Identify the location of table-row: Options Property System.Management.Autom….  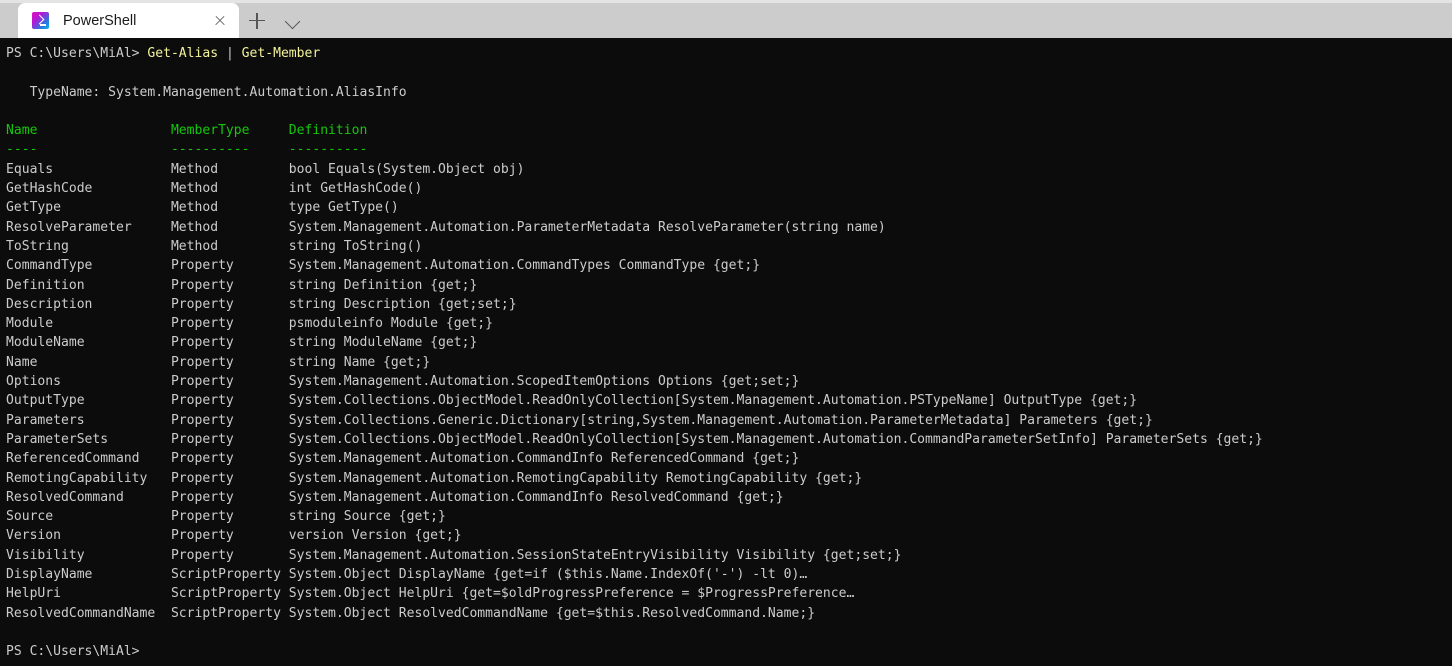
(729, 381).